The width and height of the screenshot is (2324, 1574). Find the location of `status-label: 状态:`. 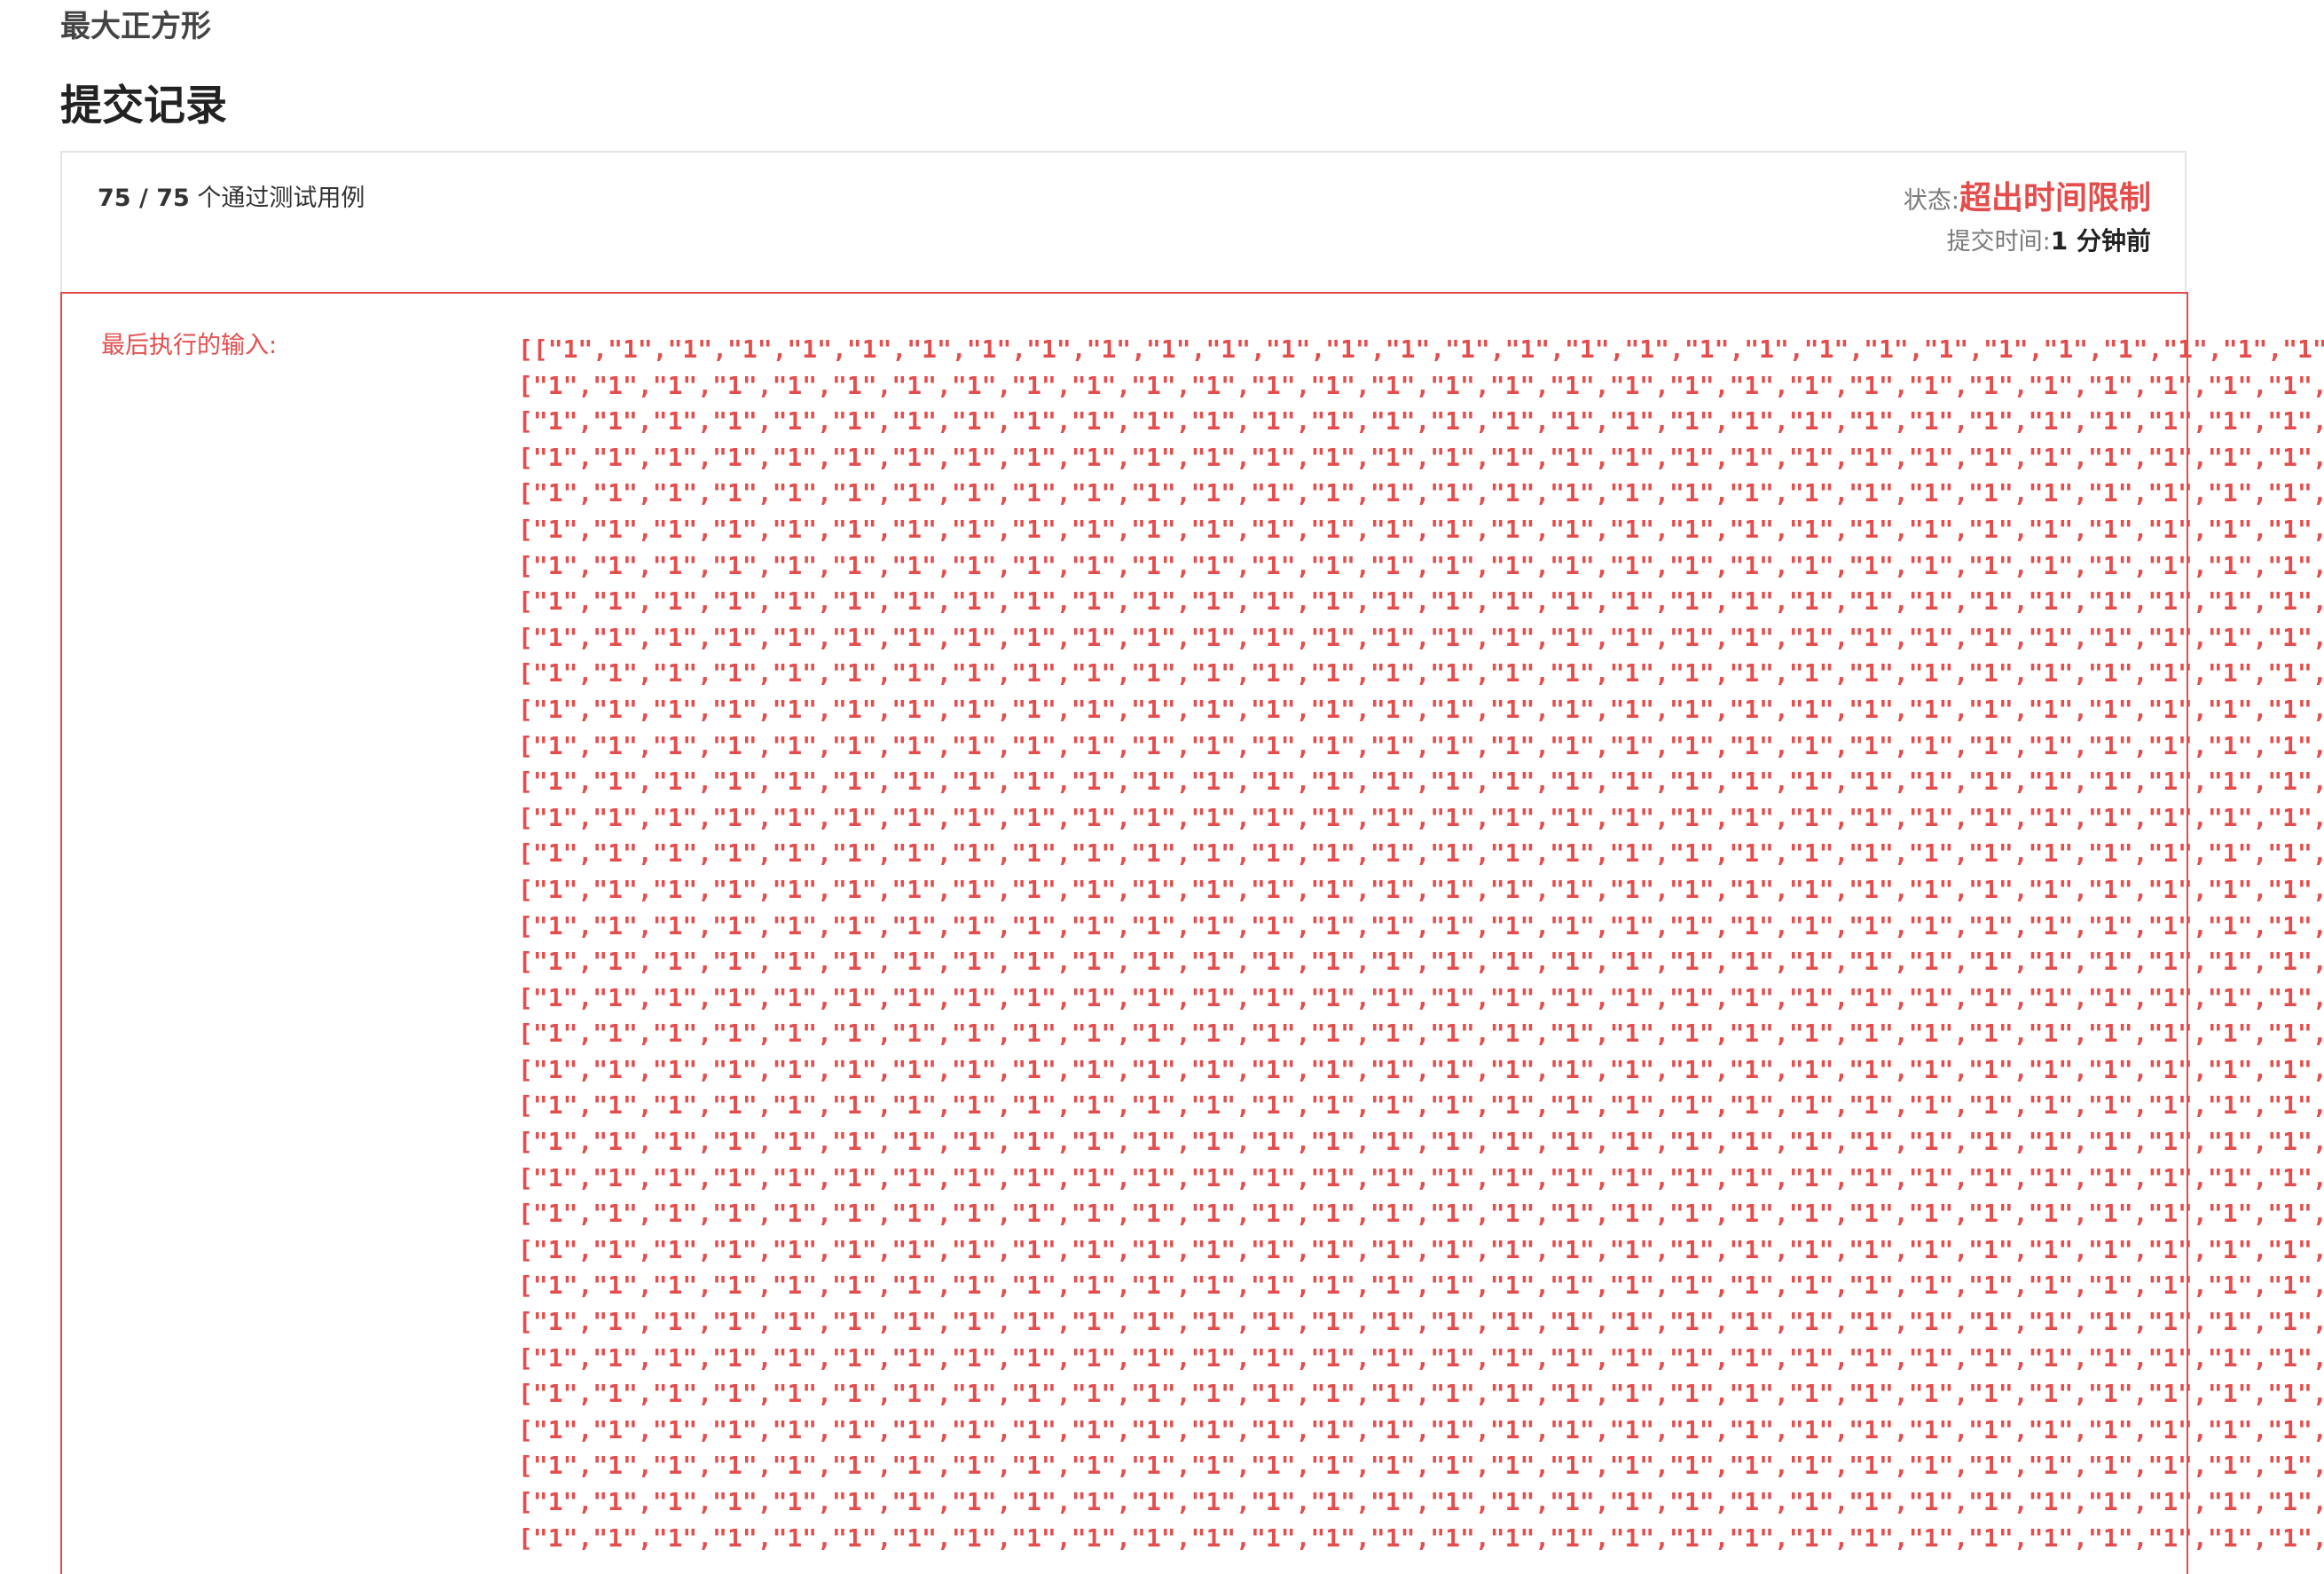

status-label: 状态: is located at coordinates (1931, 201).